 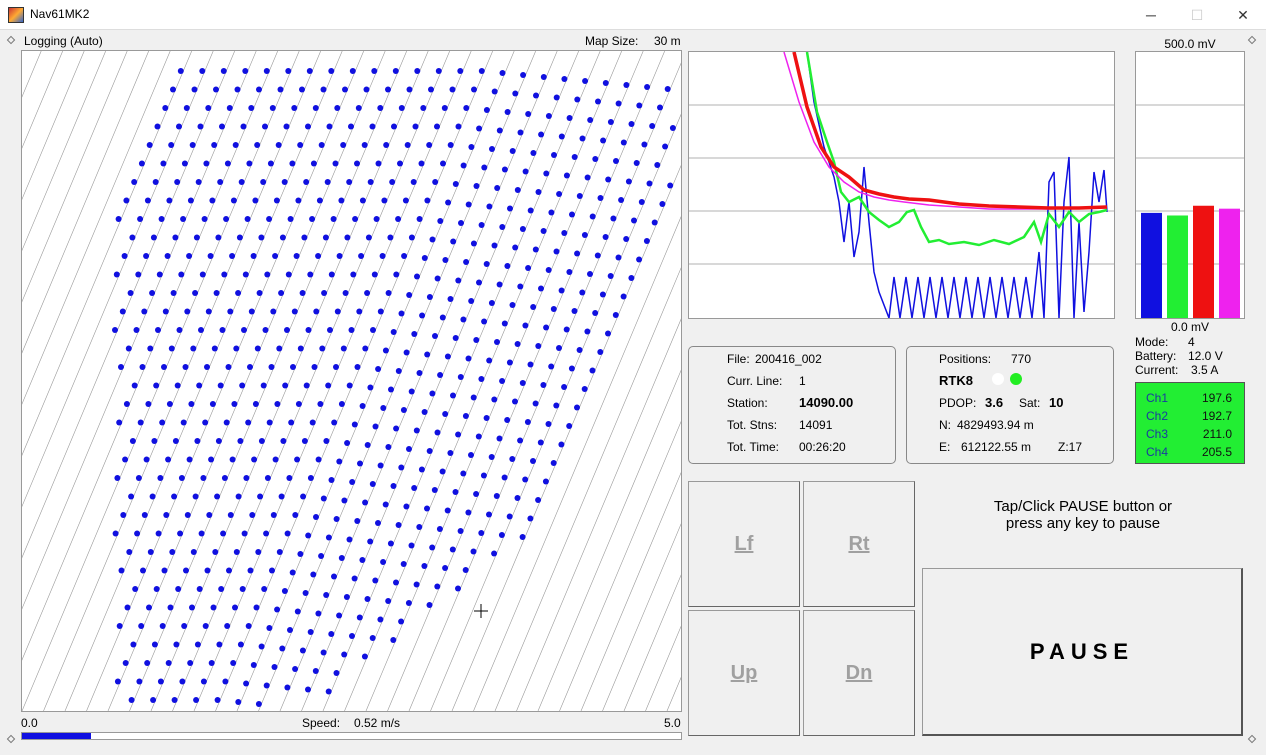 What do you see at coordinates (1151, 15) in the screenshot?
I see `minimize-button: ─` at bounding box center [1151, 15].